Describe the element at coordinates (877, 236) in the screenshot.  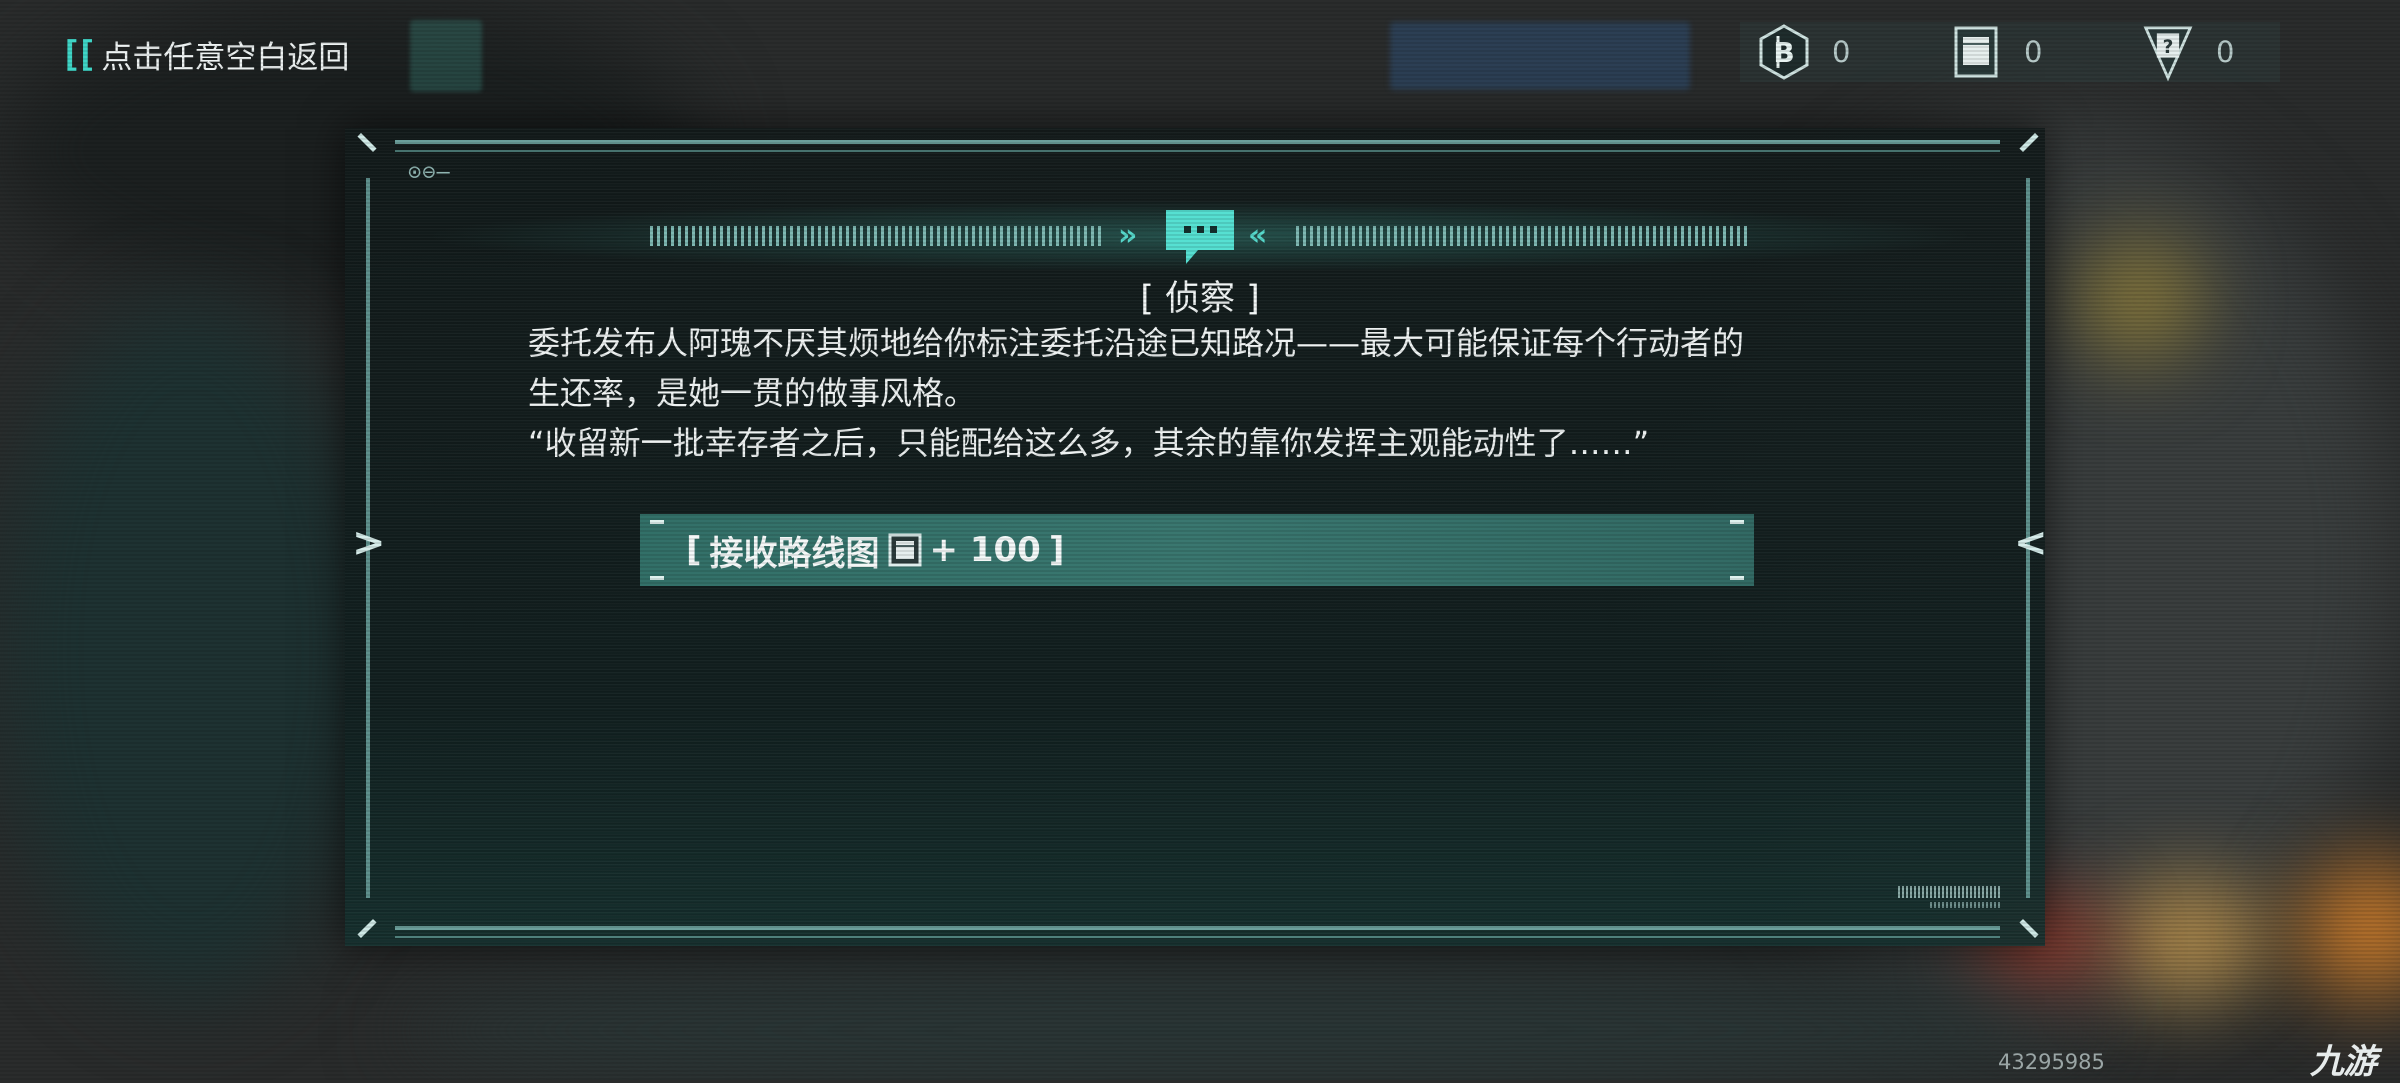
I see `header-stripes-left` at that location.